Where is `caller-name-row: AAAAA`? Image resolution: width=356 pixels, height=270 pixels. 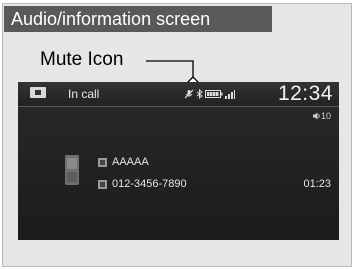 caller-name-row: AAAAA is located at coordinates (123, 162).